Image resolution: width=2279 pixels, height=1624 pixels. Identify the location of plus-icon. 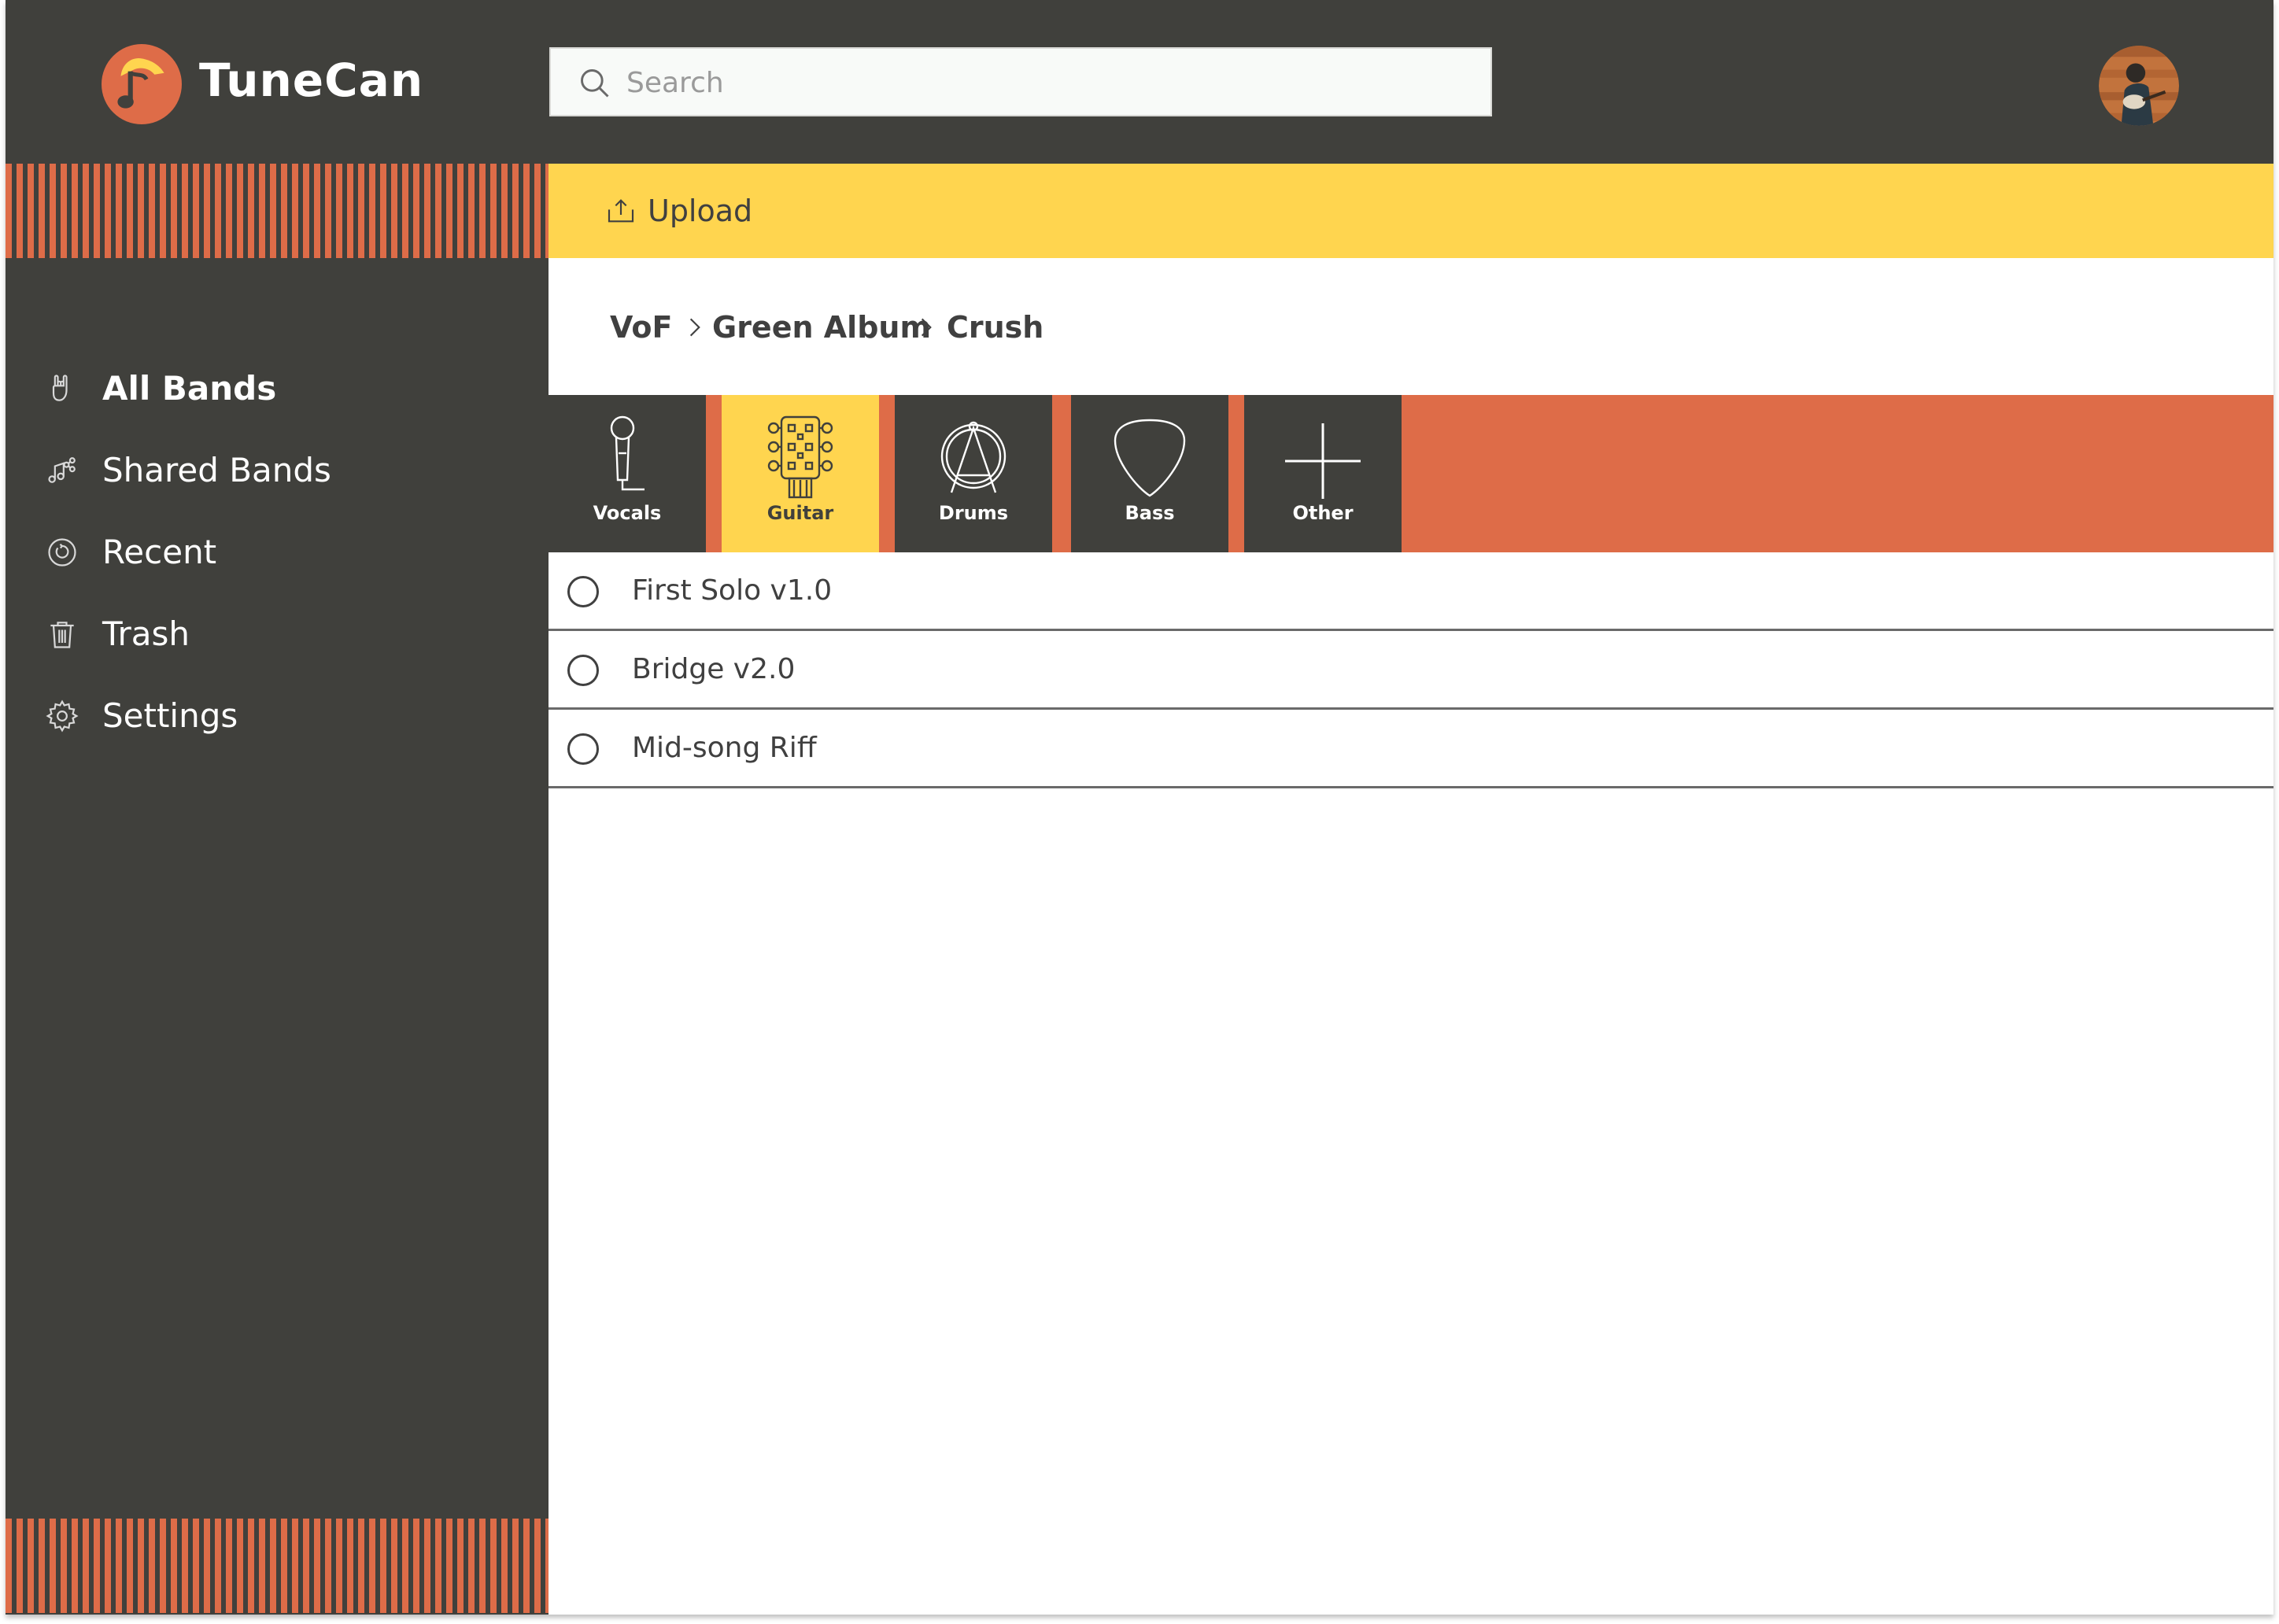
(1323, 461).